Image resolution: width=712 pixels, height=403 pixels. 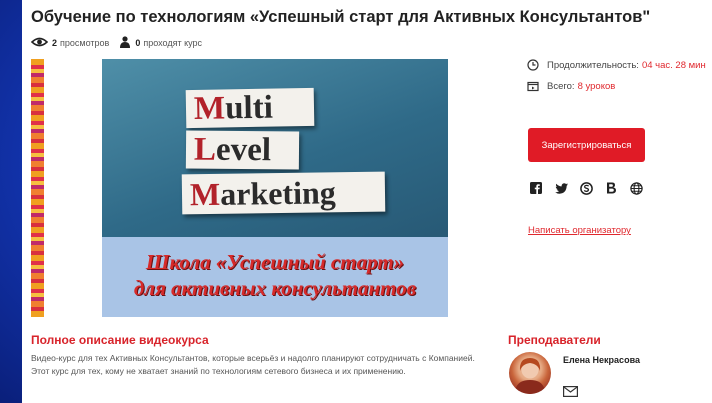 I want to click on clock-icon, so click(x=533, y=65).